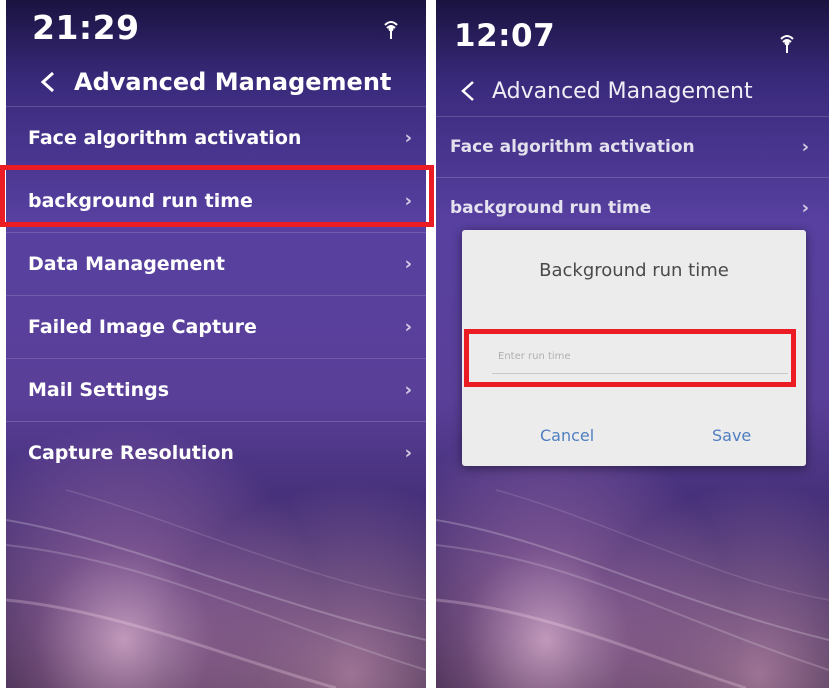  I want to click on cancel-button: Cancel, so click(567, 435).